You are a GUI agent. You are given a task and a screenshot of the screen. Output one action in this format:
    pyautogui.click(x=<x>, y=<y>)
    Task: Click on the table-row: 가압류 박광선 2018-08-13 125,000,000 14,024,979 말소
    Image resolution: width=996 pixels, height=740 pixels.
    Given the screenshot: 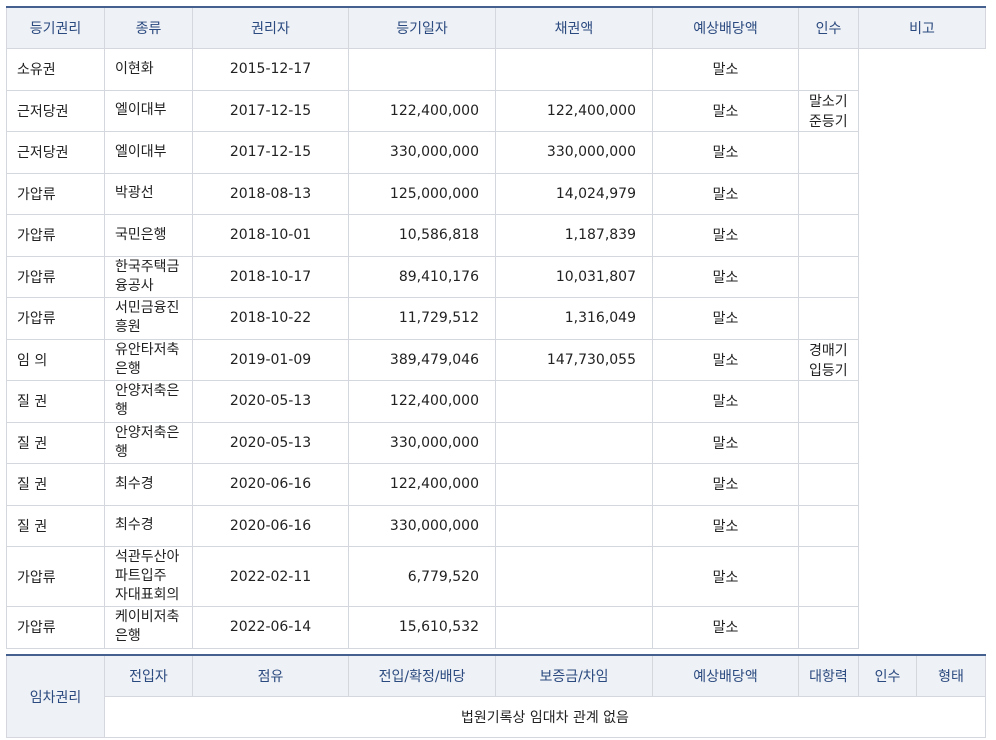 What is the action you would take?
    pyautogui.click(x=496, y=193)
    